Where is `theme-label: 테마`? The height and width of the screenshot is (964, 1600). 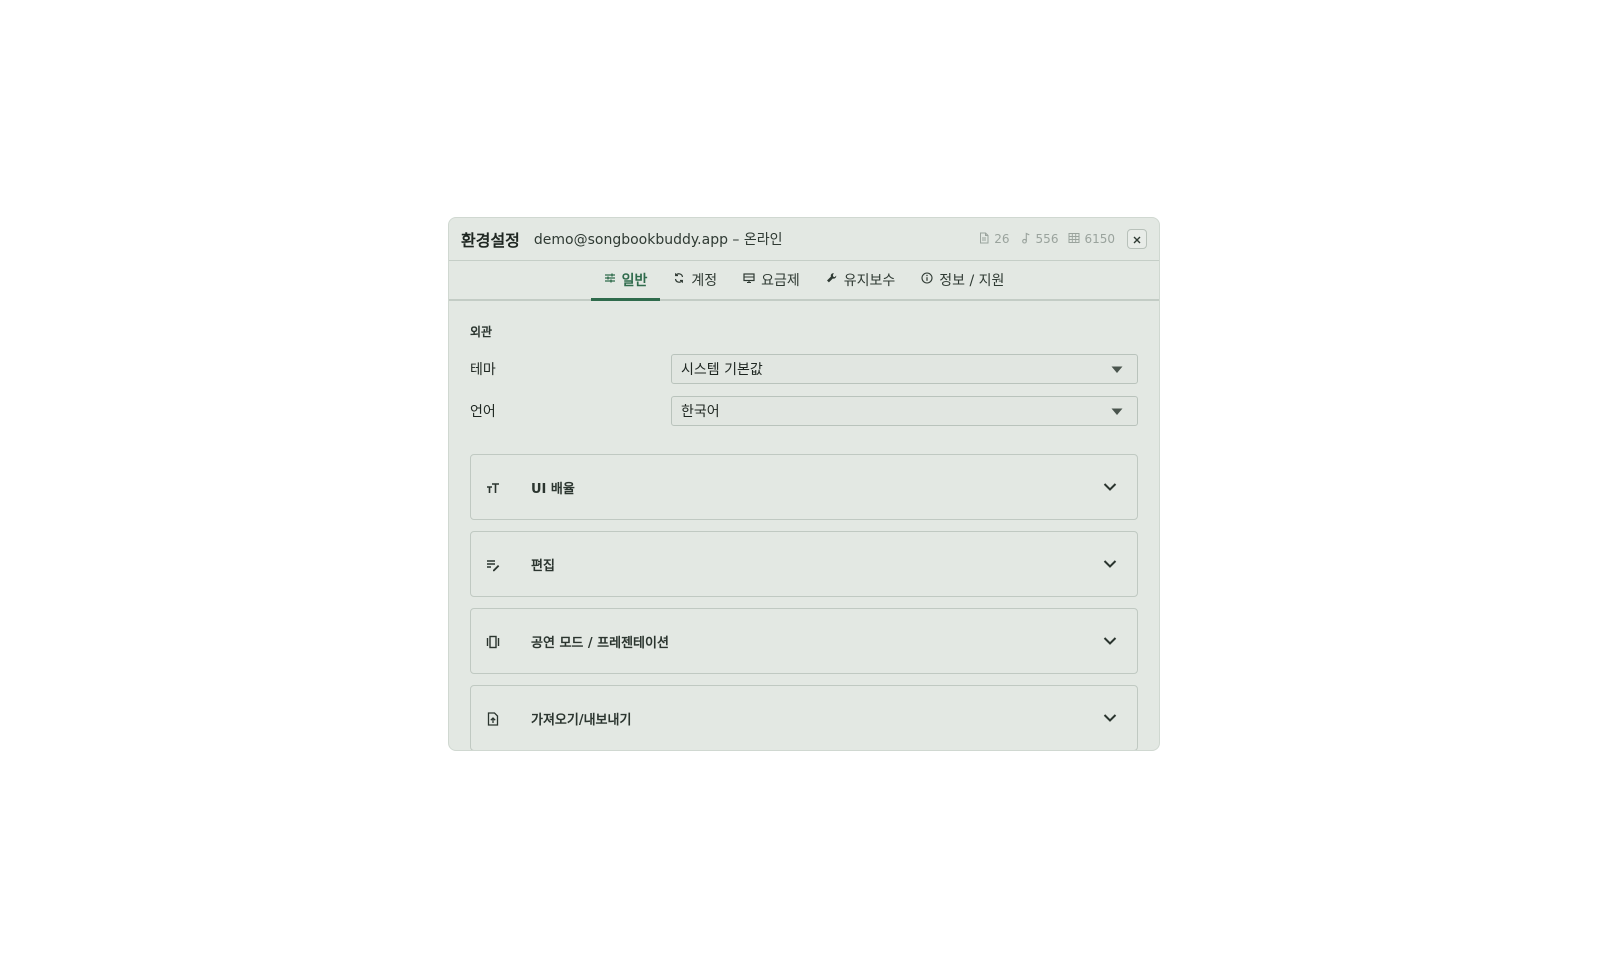 theme-label: 테마 is located at coordinates (483, 370).